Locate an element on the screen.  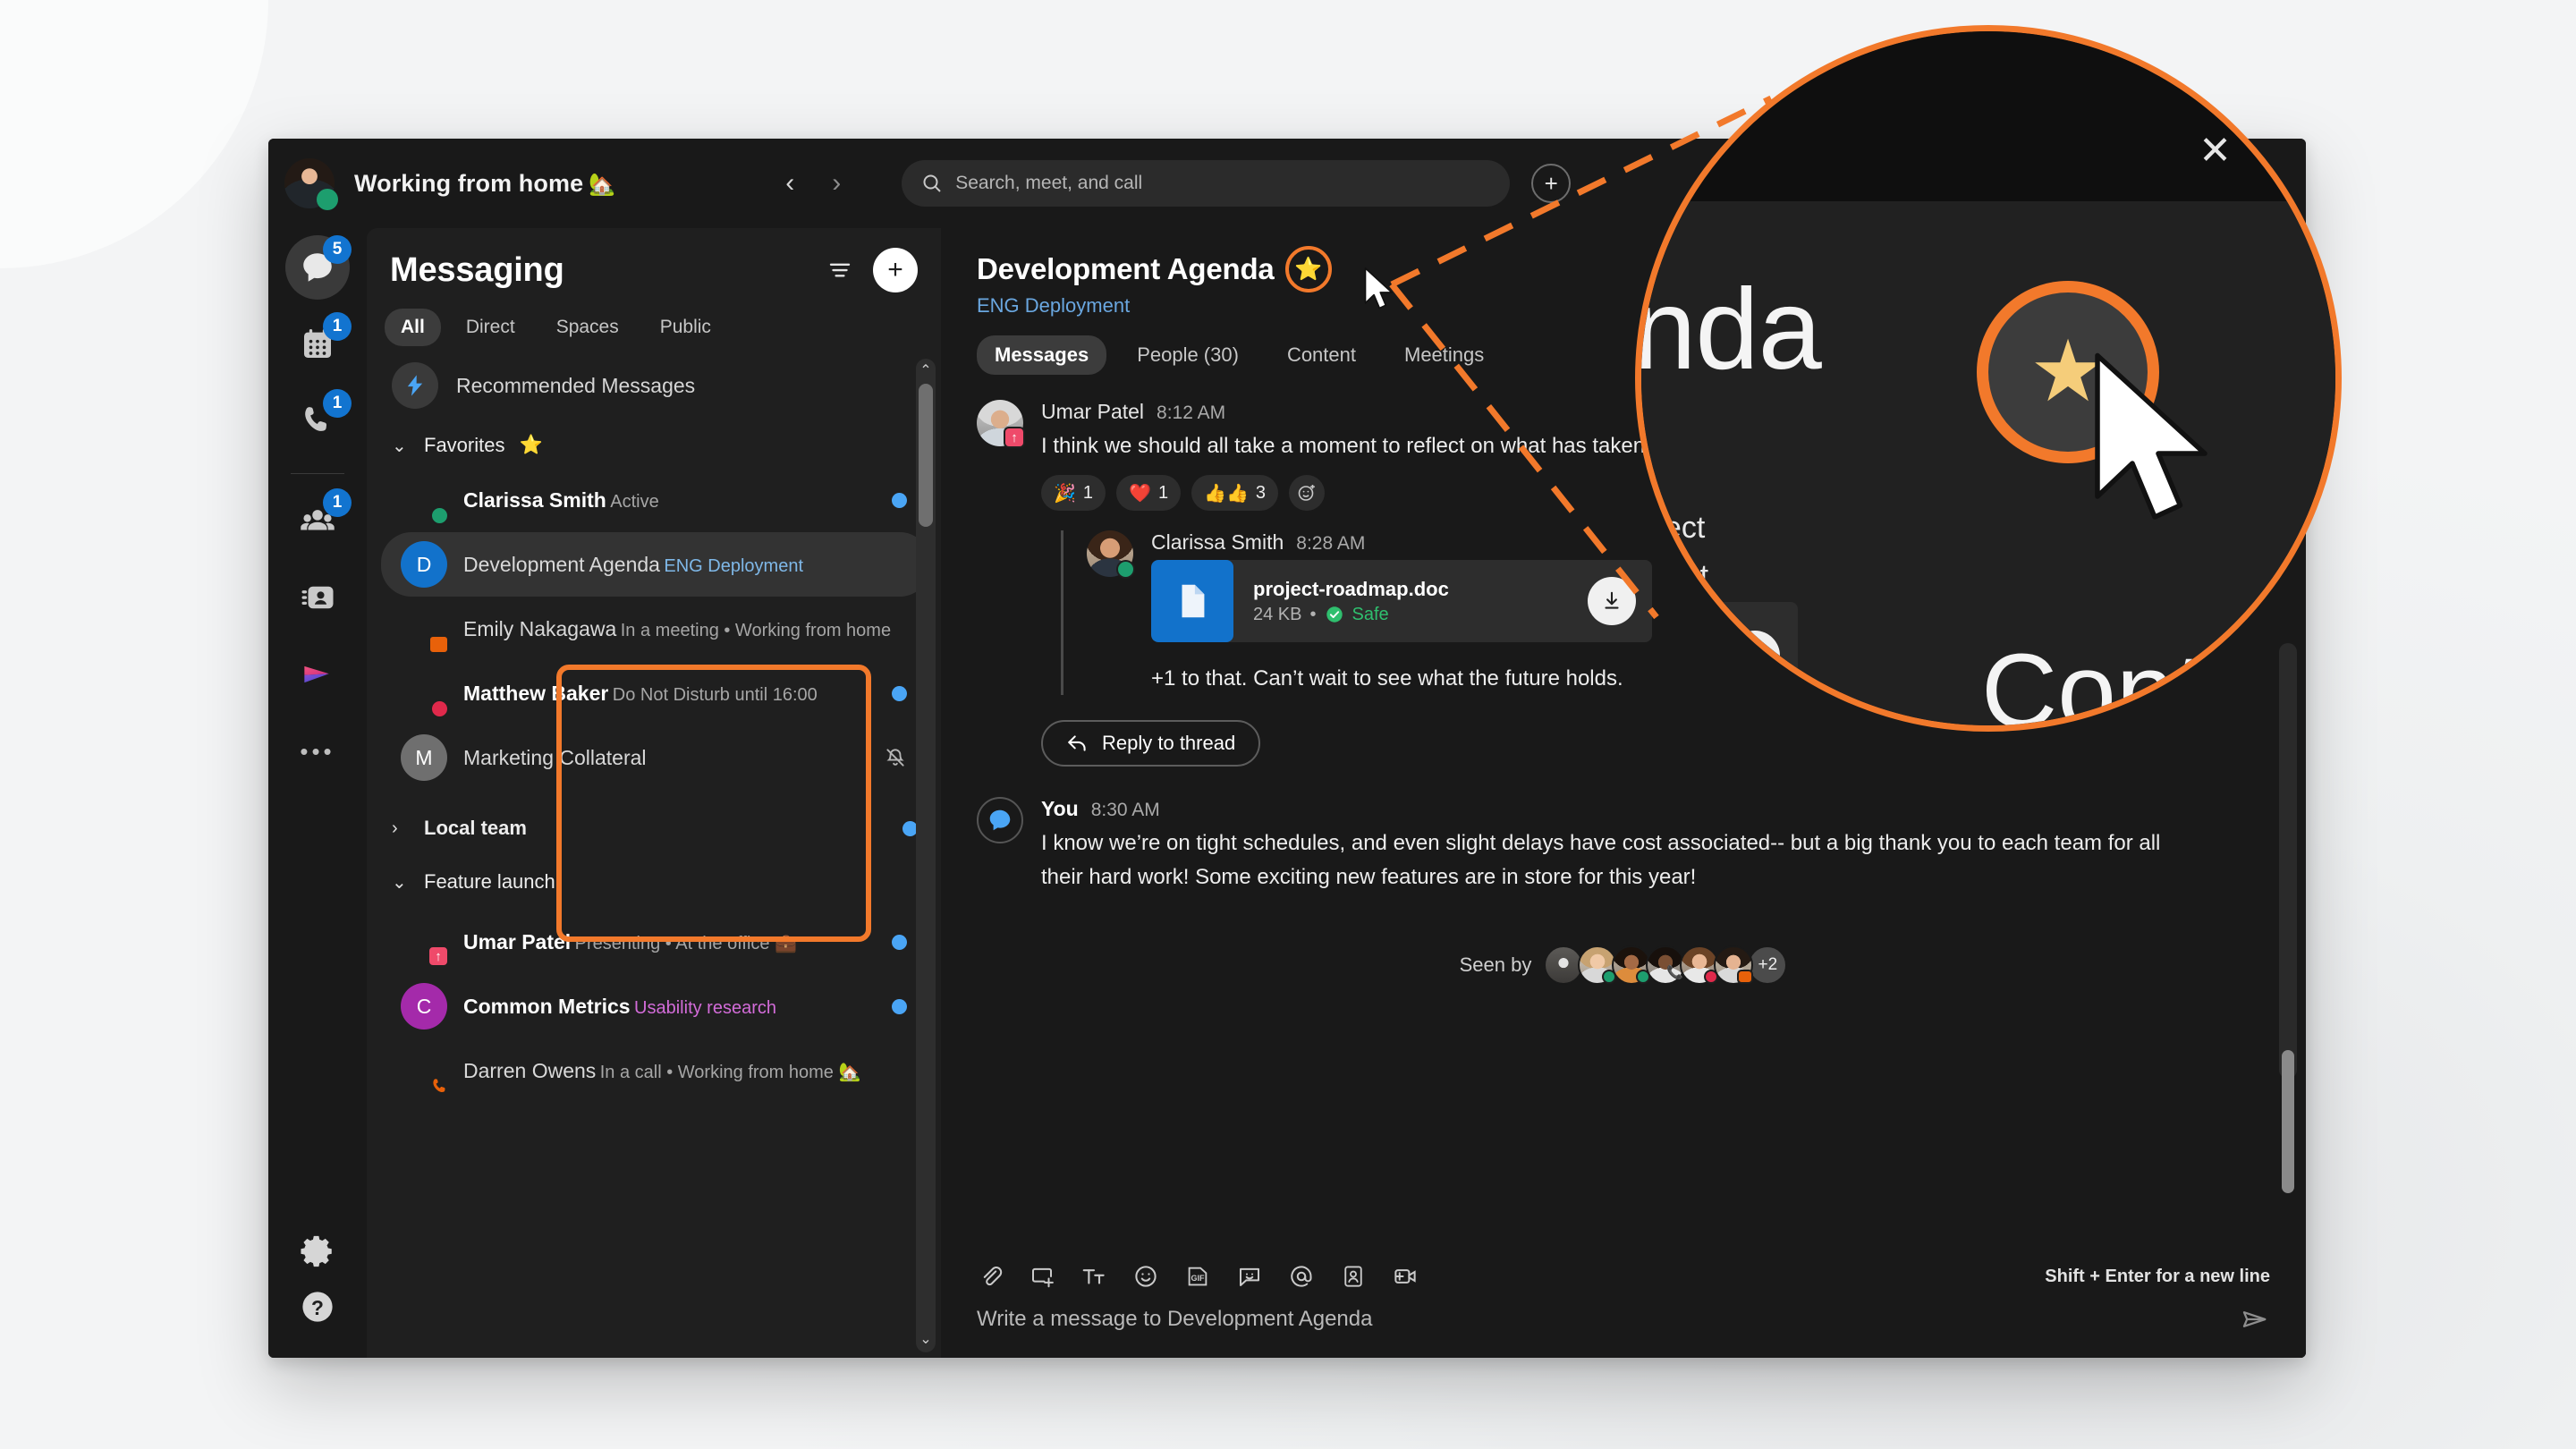
tab-spaces: Spaces is located at coordinates (587, 327).